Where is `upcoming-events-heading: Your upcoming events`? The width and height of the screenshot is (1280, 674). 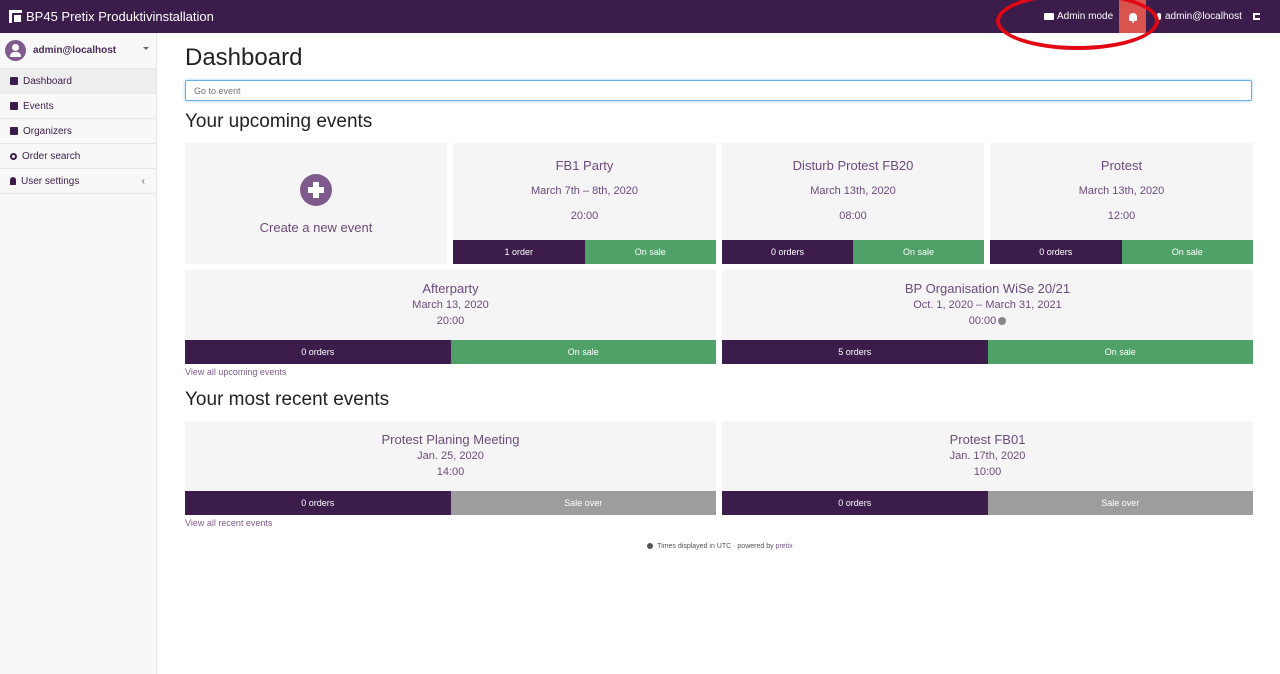
upcoming-events-heading: Your upcoming events is located at coordinates (279, 121).